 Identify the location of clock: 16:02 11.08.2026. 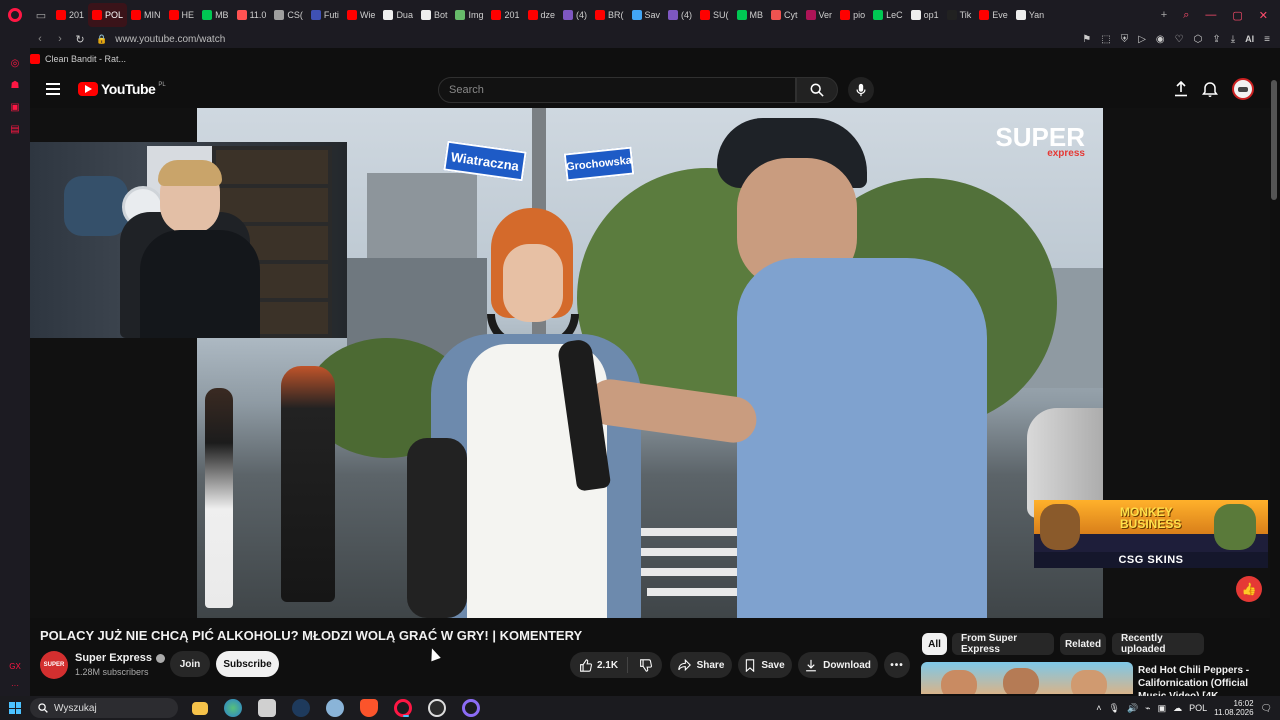
(1233, 708).